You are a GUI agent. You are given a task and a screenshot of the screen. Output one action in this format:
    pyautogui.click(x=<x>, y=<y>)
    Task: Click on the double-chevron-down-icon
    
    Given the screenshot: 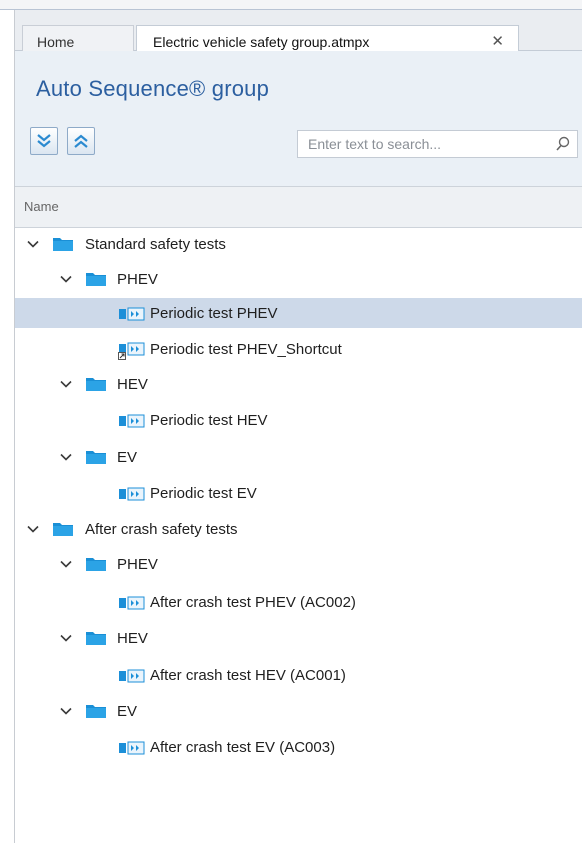 What is the action you would take?
    pyautogui.click(x=44, y=141)
    